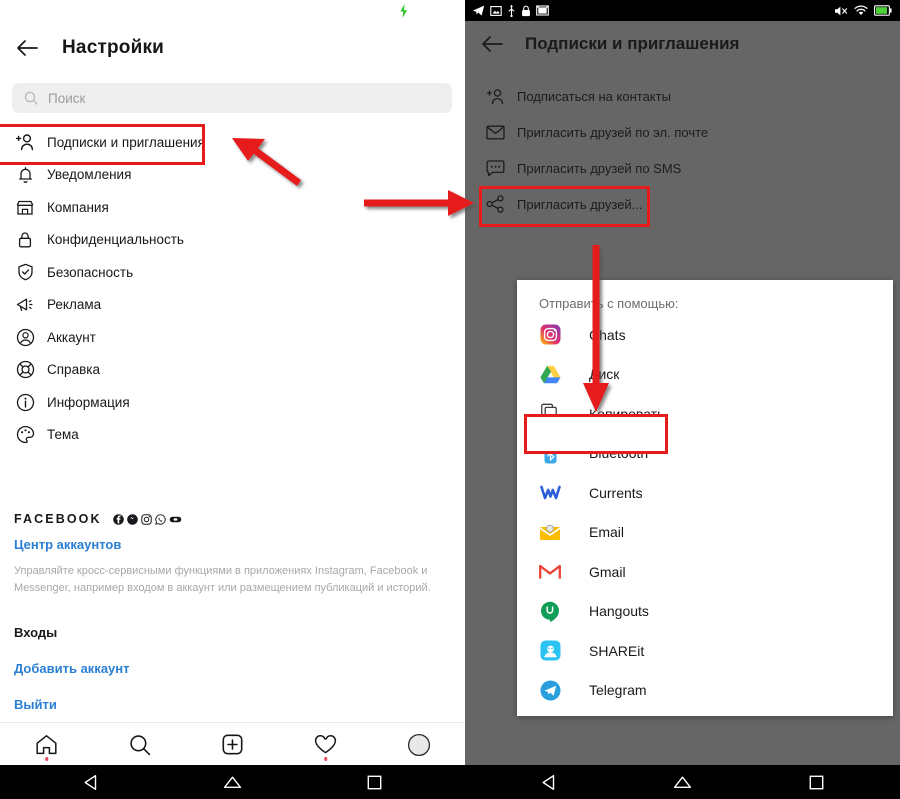  I want to click on sidebar-item-label: Реклама, so click(74, 305).